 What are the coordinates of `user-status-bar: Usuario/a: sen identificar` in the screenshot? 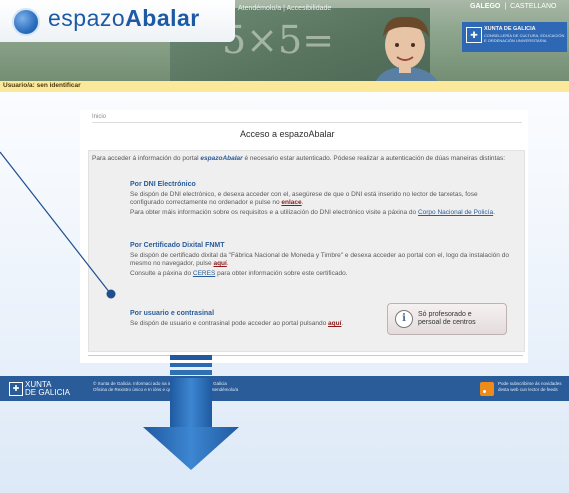 It's located at (284, 86).